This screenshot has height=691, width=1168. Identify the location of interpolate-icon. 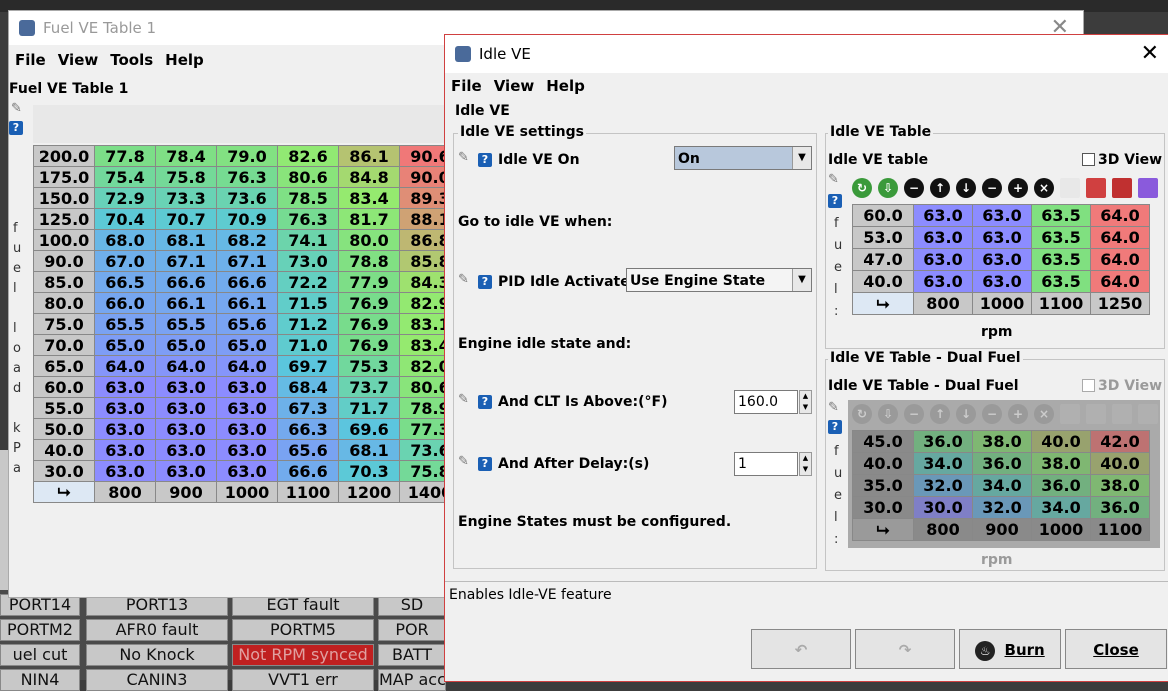
(1070, 188).